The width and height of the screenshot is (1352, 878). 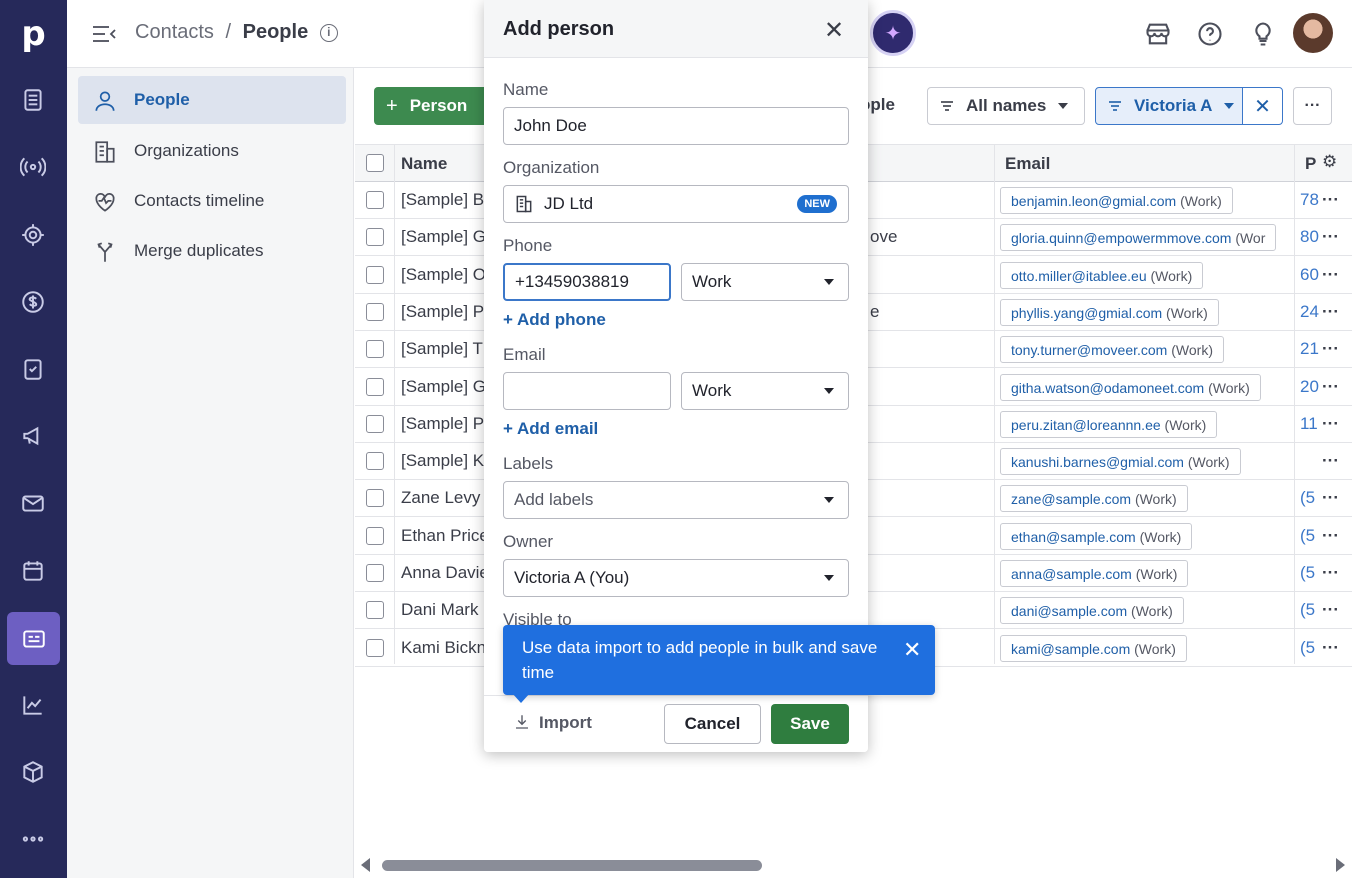 What do you see at coordinates (443, 275) in the screenshot?
I see `person-name: [Sample] O` at bounding box center [443, 275].